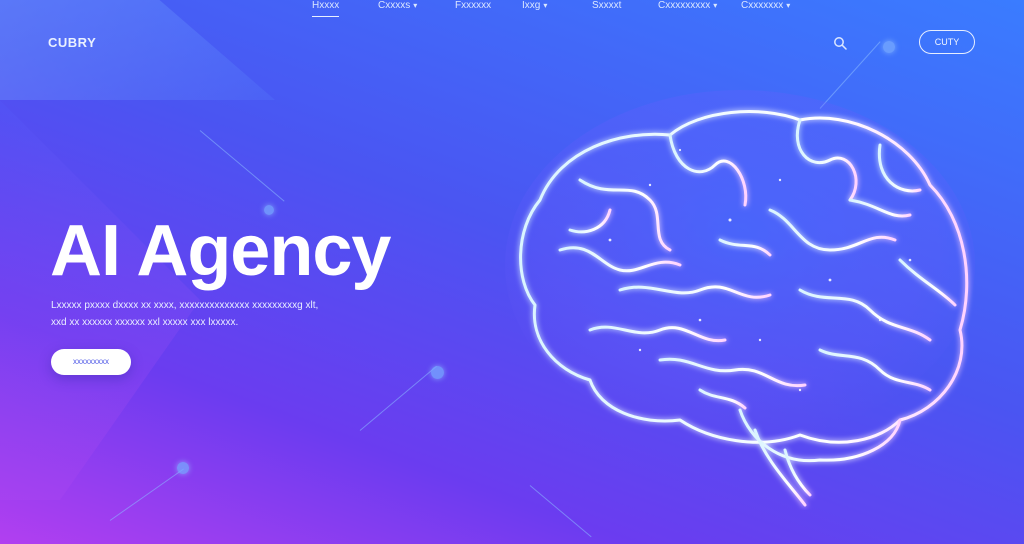  I want to click on nav-item-label: Ixxg, so click(531, 5).